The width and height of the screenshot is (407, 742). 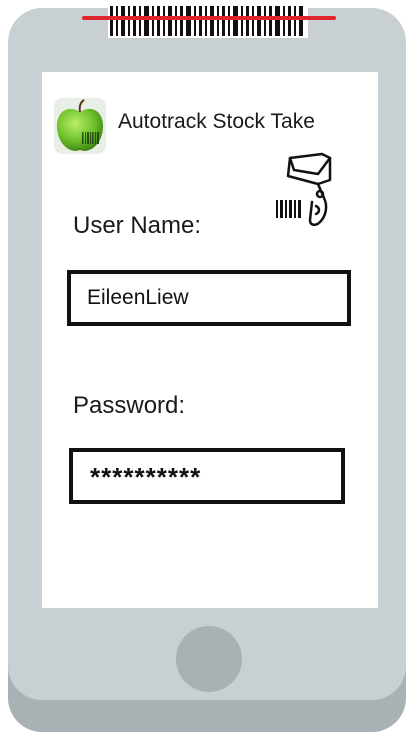 What do you see at coordinates (209, 18) in the screenshot?
I see `scan-line` at bounding box center [209, 18].